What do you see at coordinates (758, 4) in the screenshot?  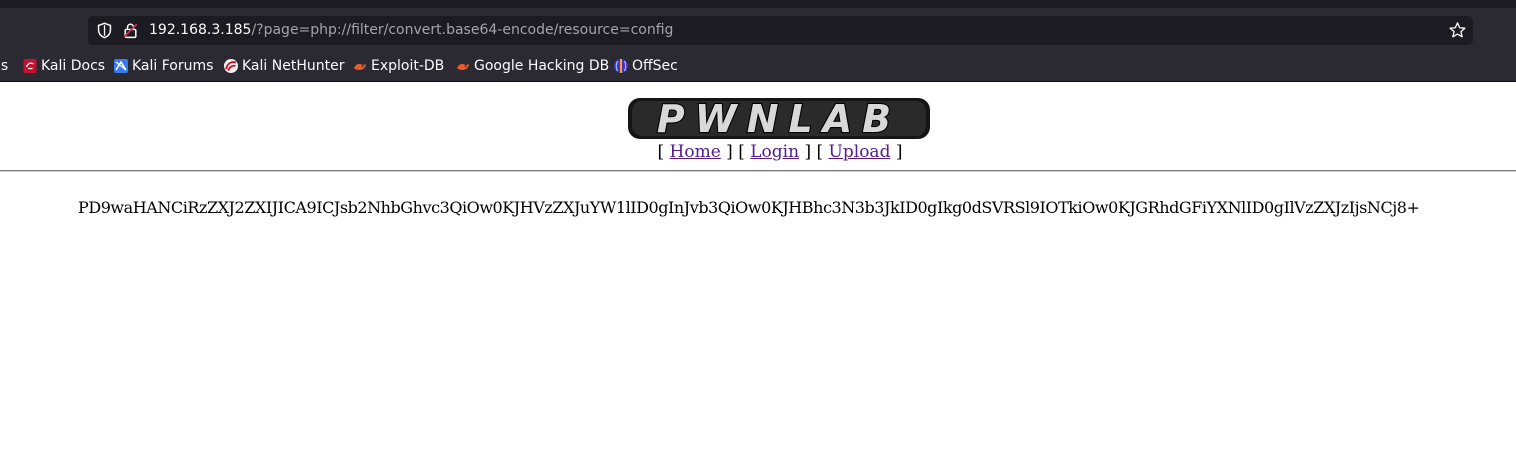 I see `window-top-strip` at bounding box center [758, 4].